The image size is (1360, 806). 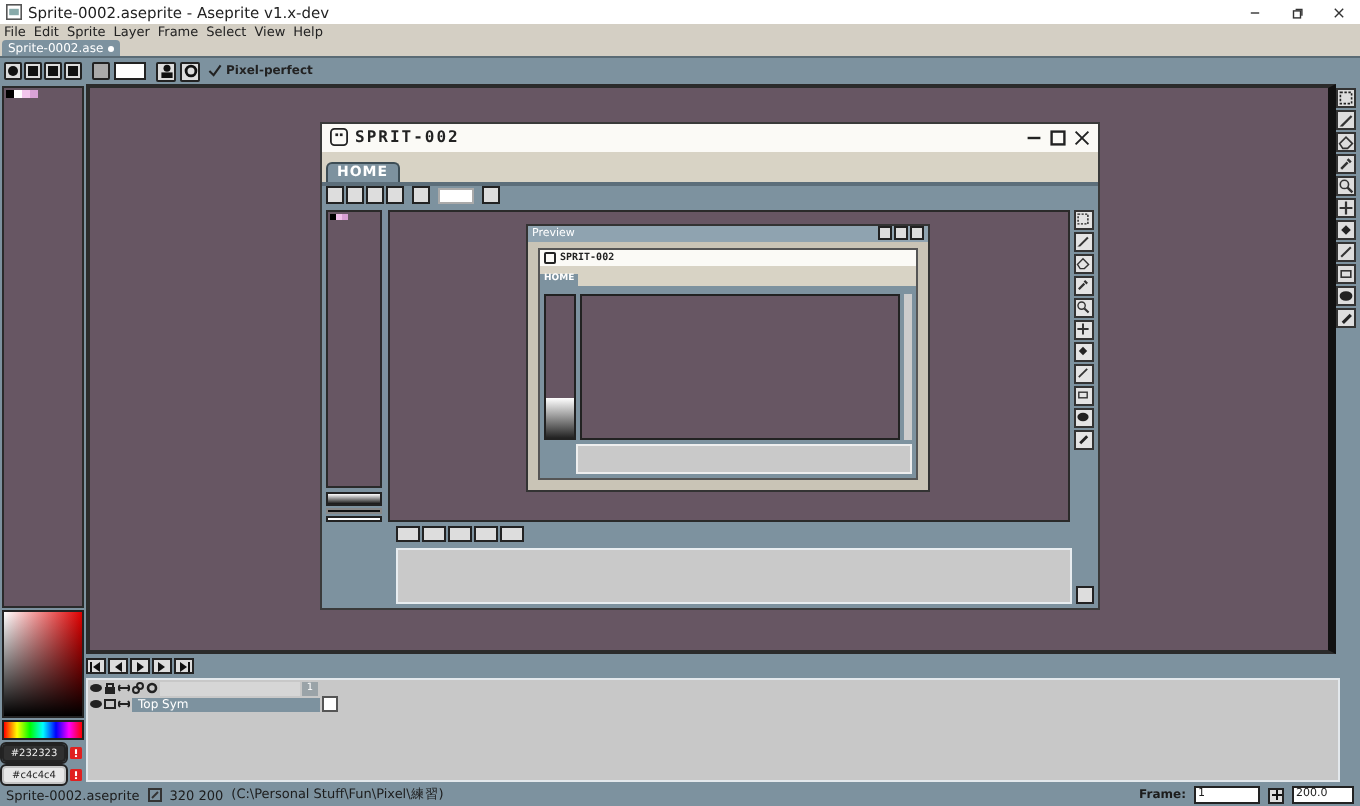 I want to click on toolbar-field, so click(x=455, y=195).